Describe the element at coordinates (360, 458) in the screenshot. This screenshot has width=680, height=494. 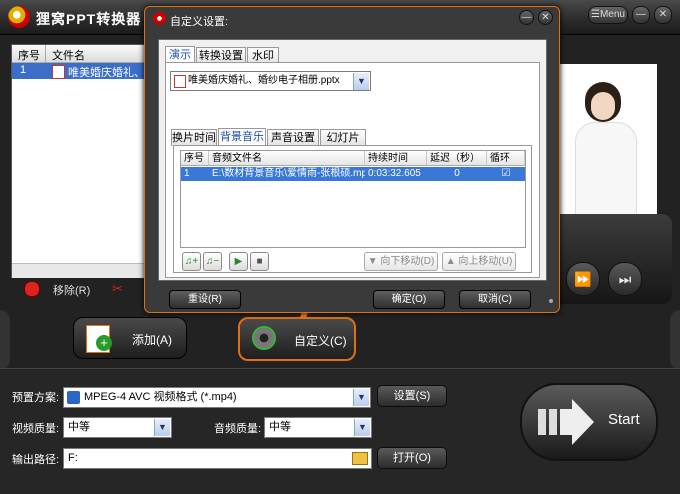
I see `folder-icon` at that location.